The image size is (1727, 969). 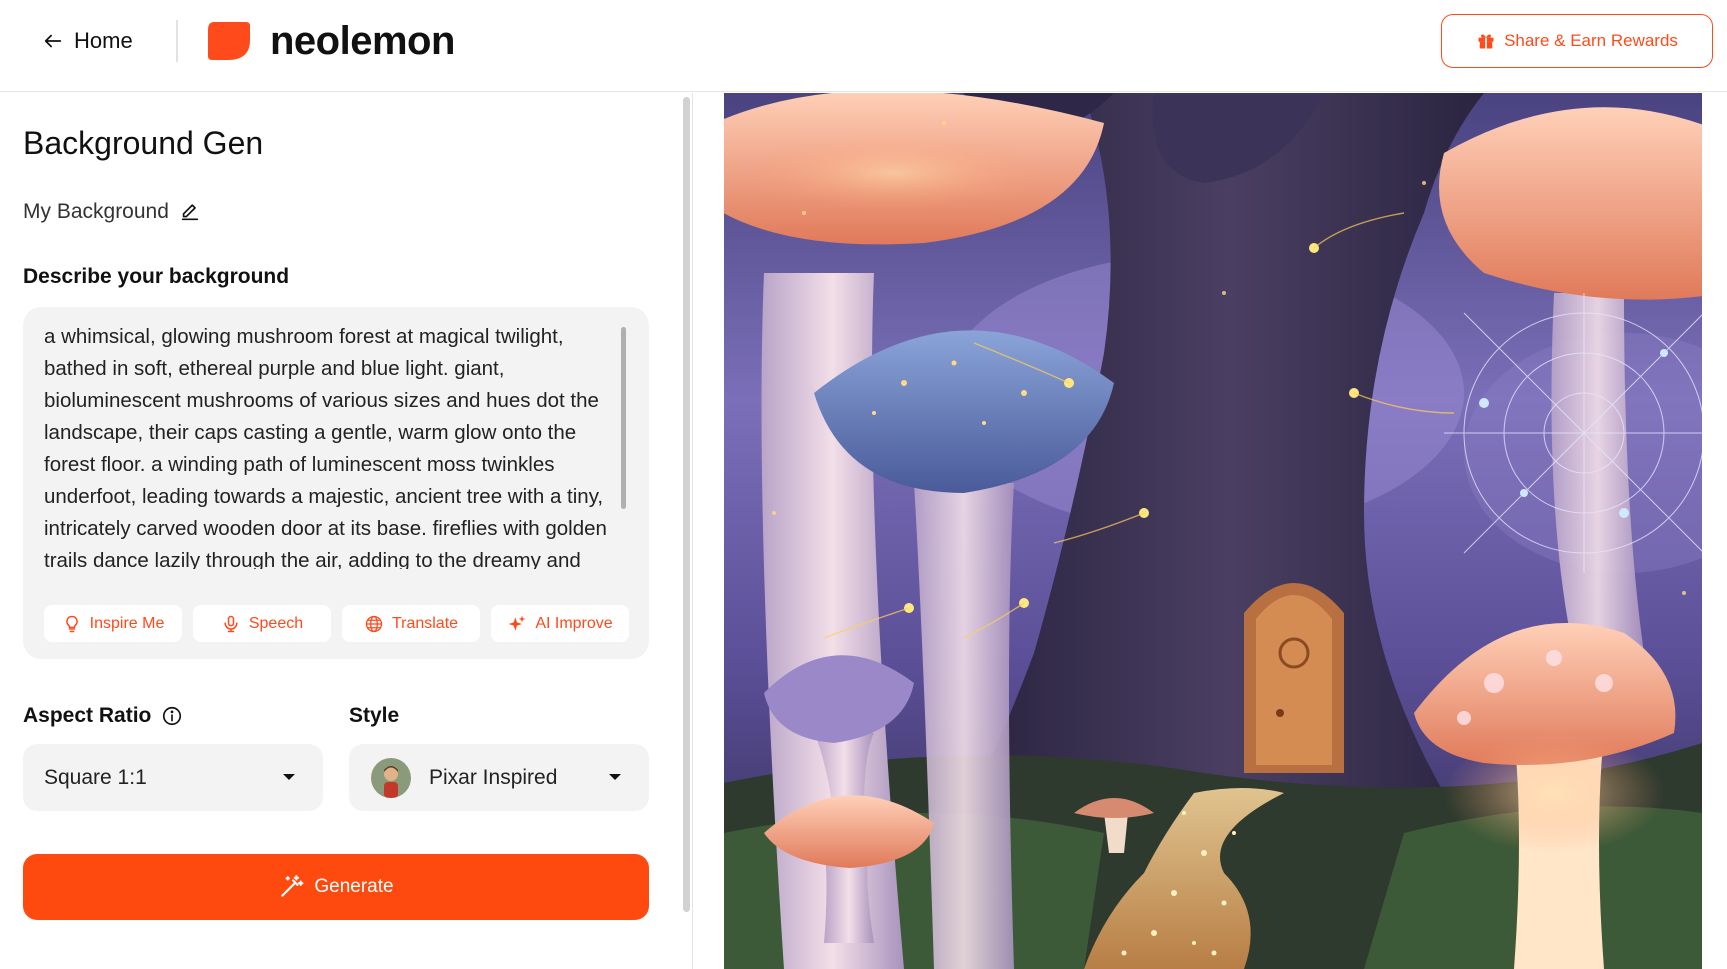 What do you see at coordinates (71, 623) in the screenshot?
I see `lightbulb-icon` at bounding box center [71, 623].